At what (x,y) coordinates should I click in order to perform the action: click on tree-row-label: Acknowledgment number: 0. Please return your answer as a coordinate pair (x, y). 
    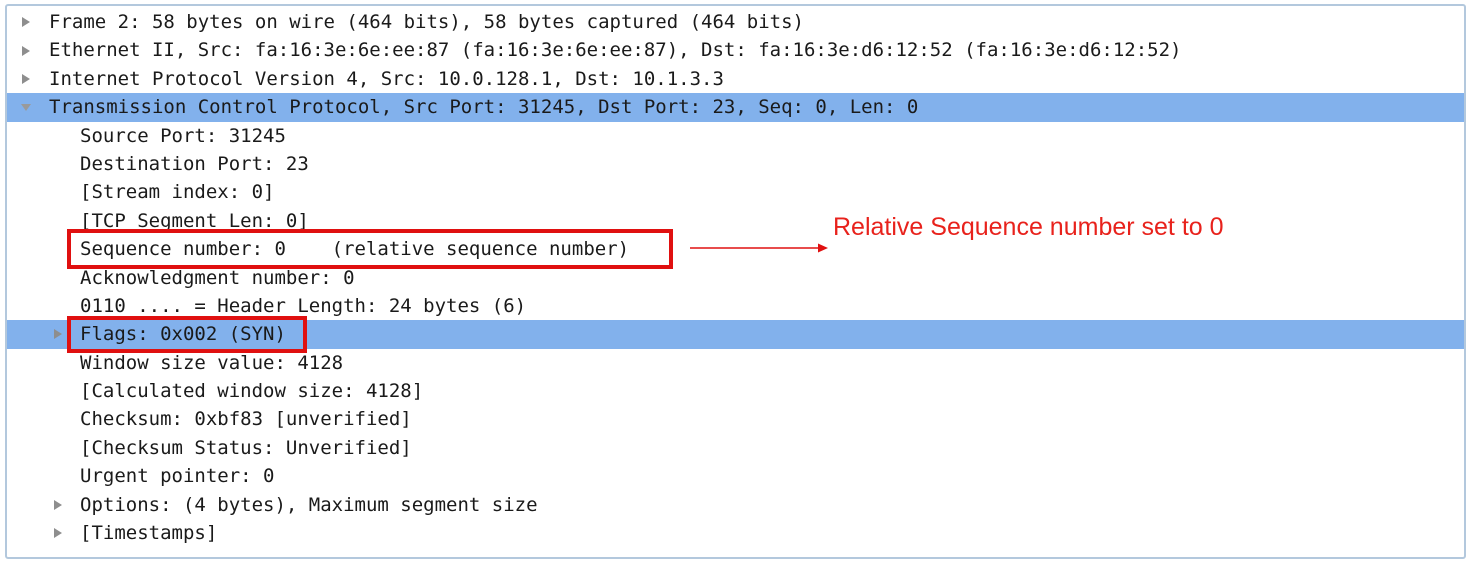
    Looking at the image, I should click on (217, 277).